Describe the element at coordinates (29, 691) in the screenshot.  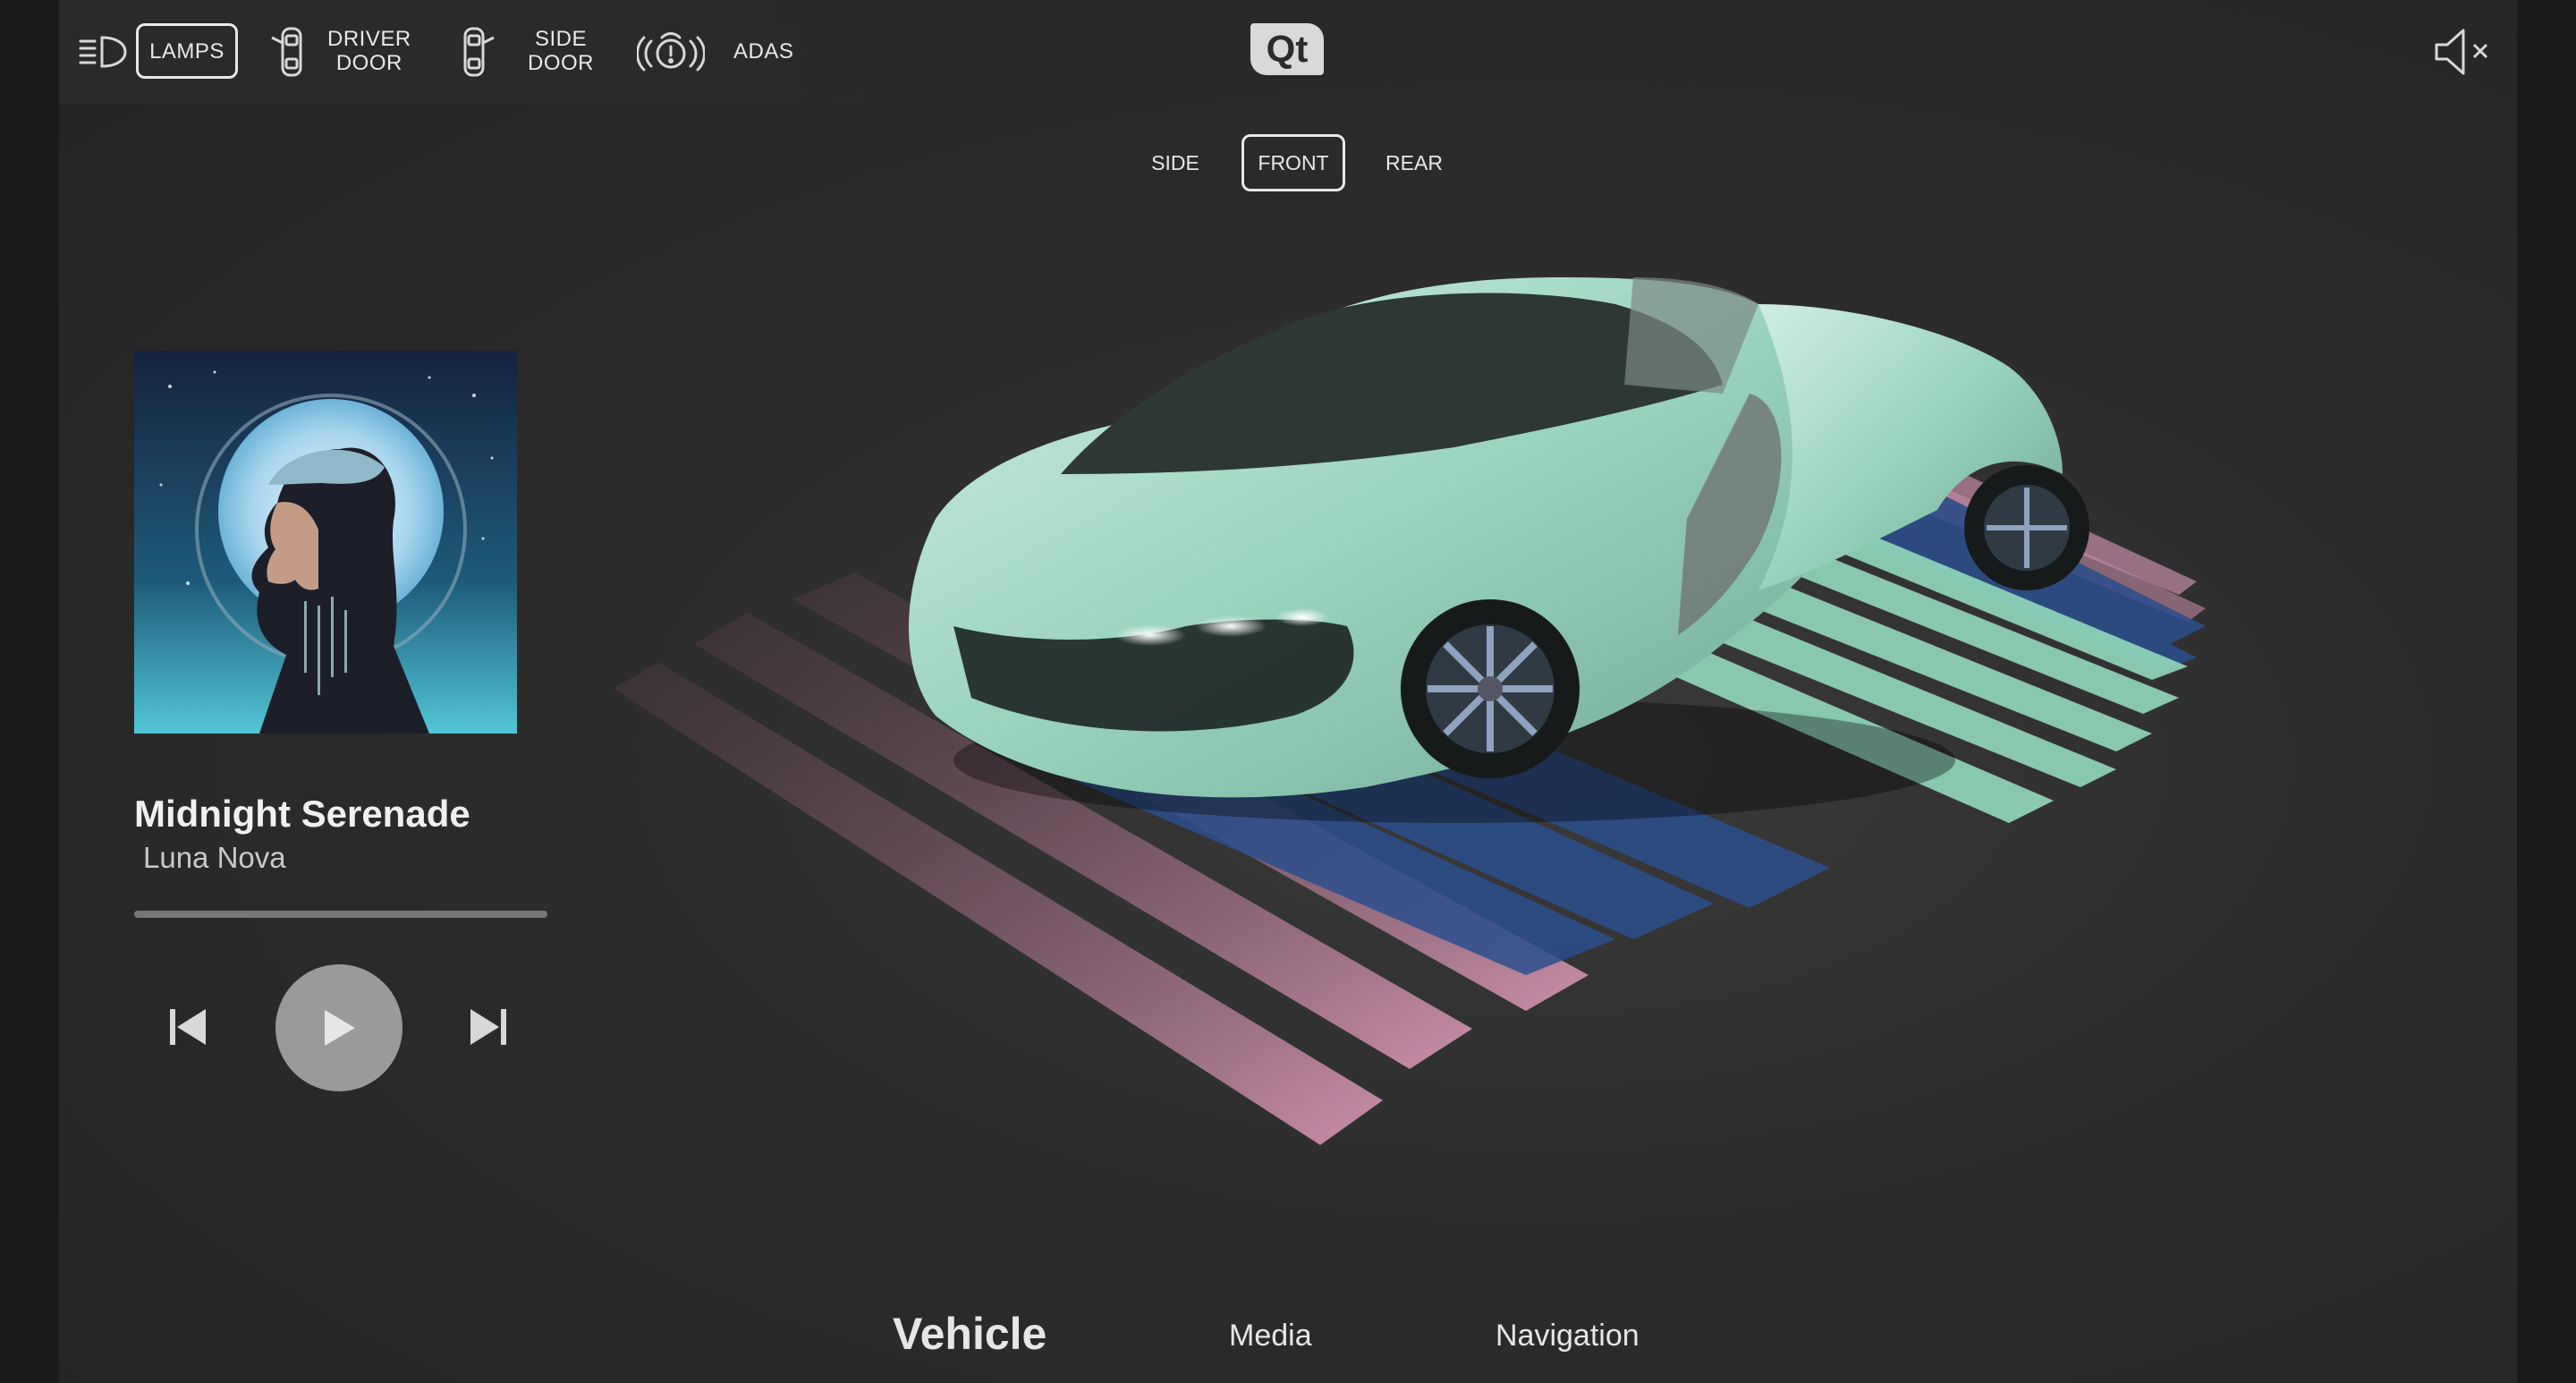
I see `screen-bezel-left` at that location.